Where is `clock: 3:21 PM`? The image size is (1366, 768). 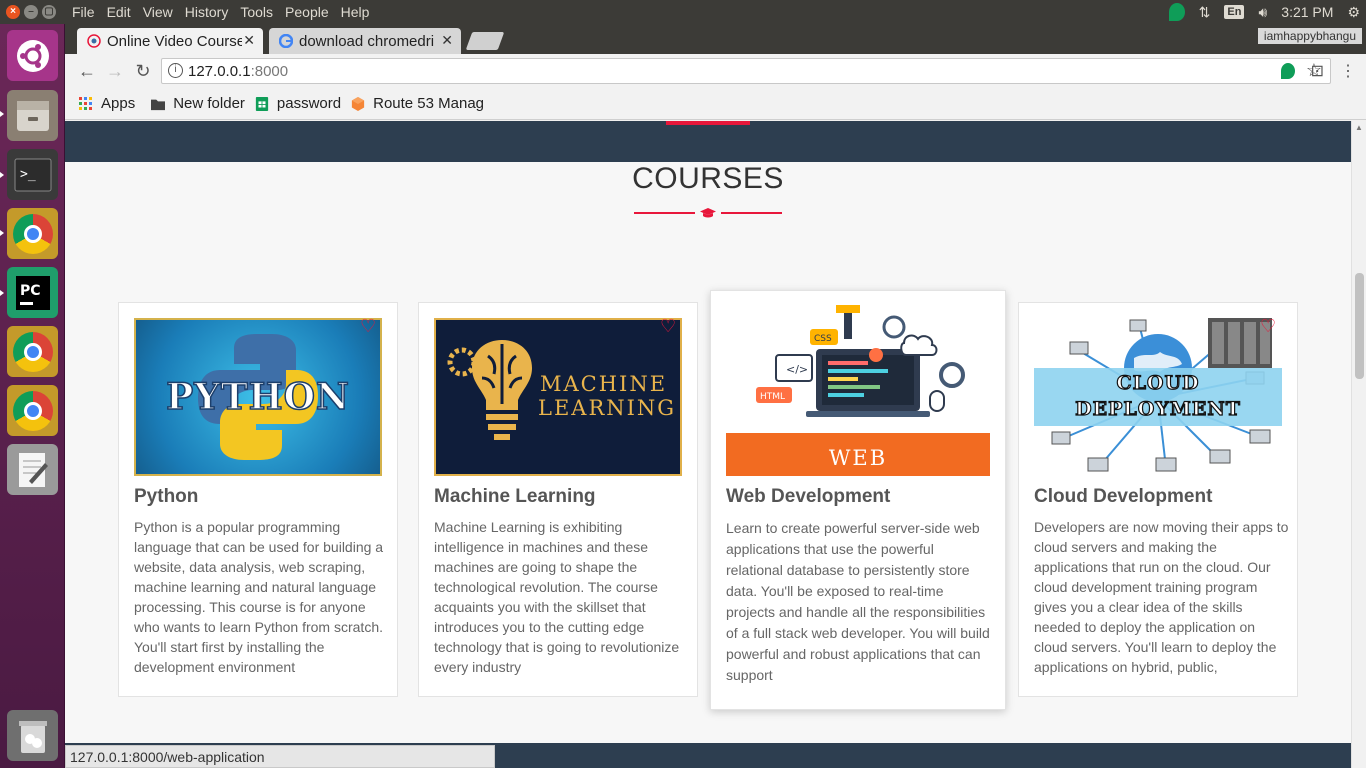
clock: 3:21 PM is located at coordinates (1307, 12).